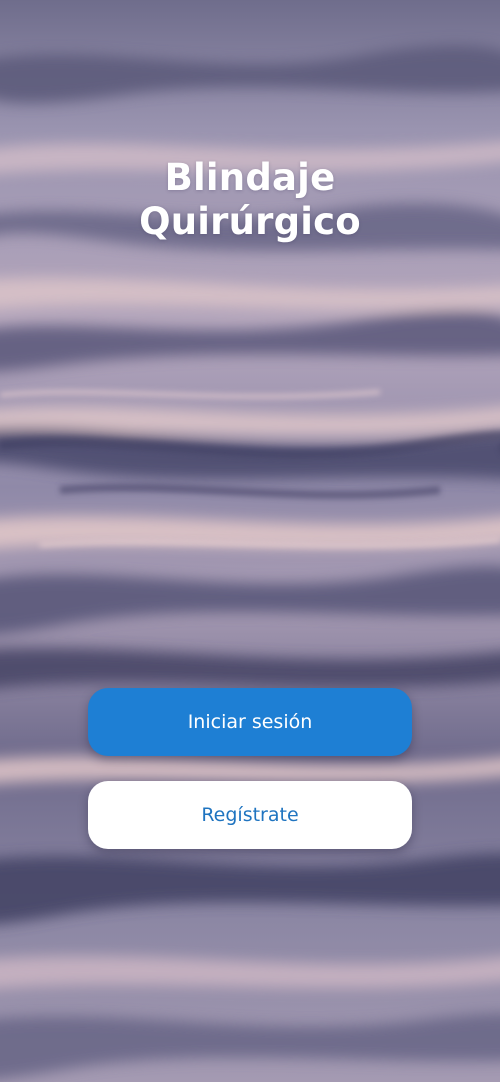  What do you see at coordinates (250, 722) in the screenshot?
I see `login-button: Iniciar sesión` at bounding box center [250, 722].